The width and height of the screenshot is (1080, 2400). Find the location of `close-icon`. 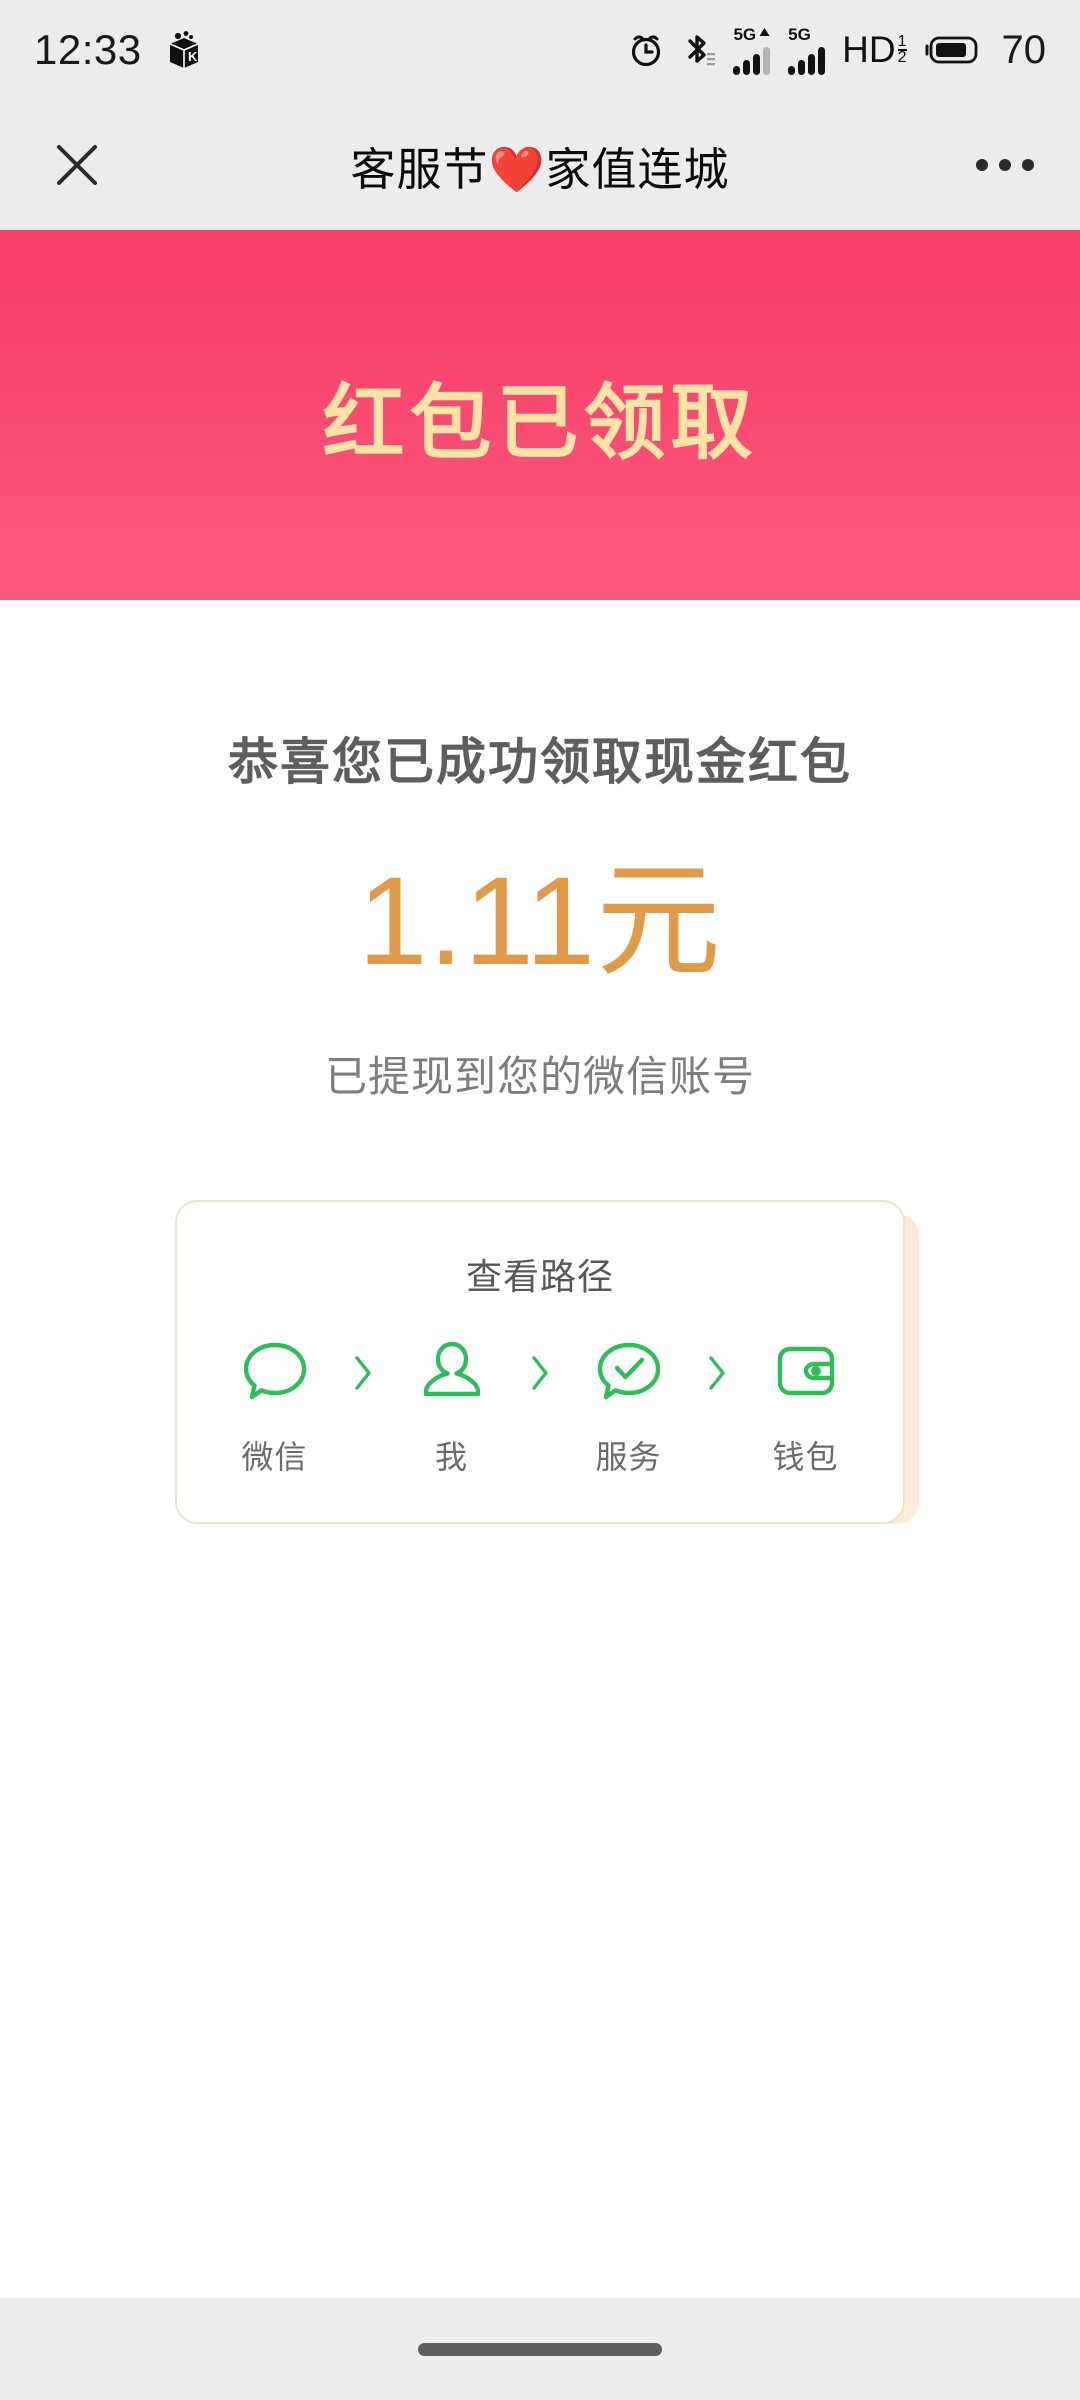

close-icon is located at coordinates (77, 165).